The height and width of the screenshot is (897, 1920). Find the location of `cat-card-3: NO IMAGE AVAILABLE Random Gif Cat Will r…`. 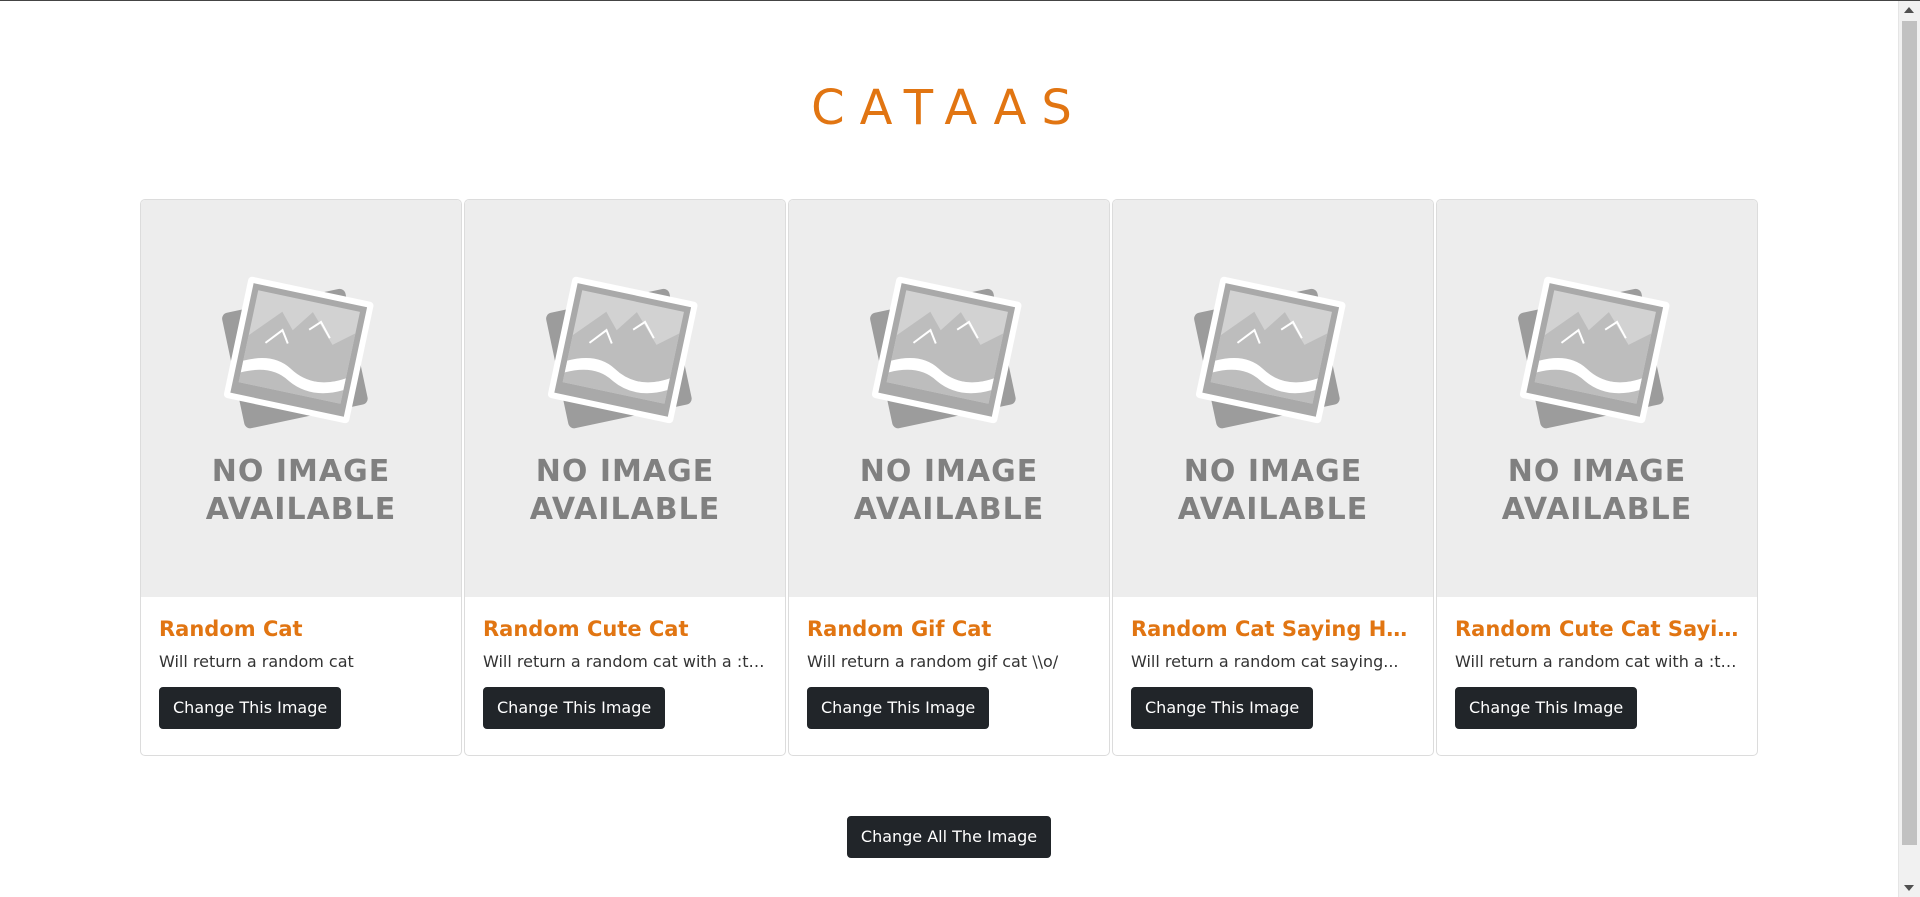

cat-card-3: NO IMAGE AVAILABLE Random Gif Cat Will r… is located at coordinates (949, 477).